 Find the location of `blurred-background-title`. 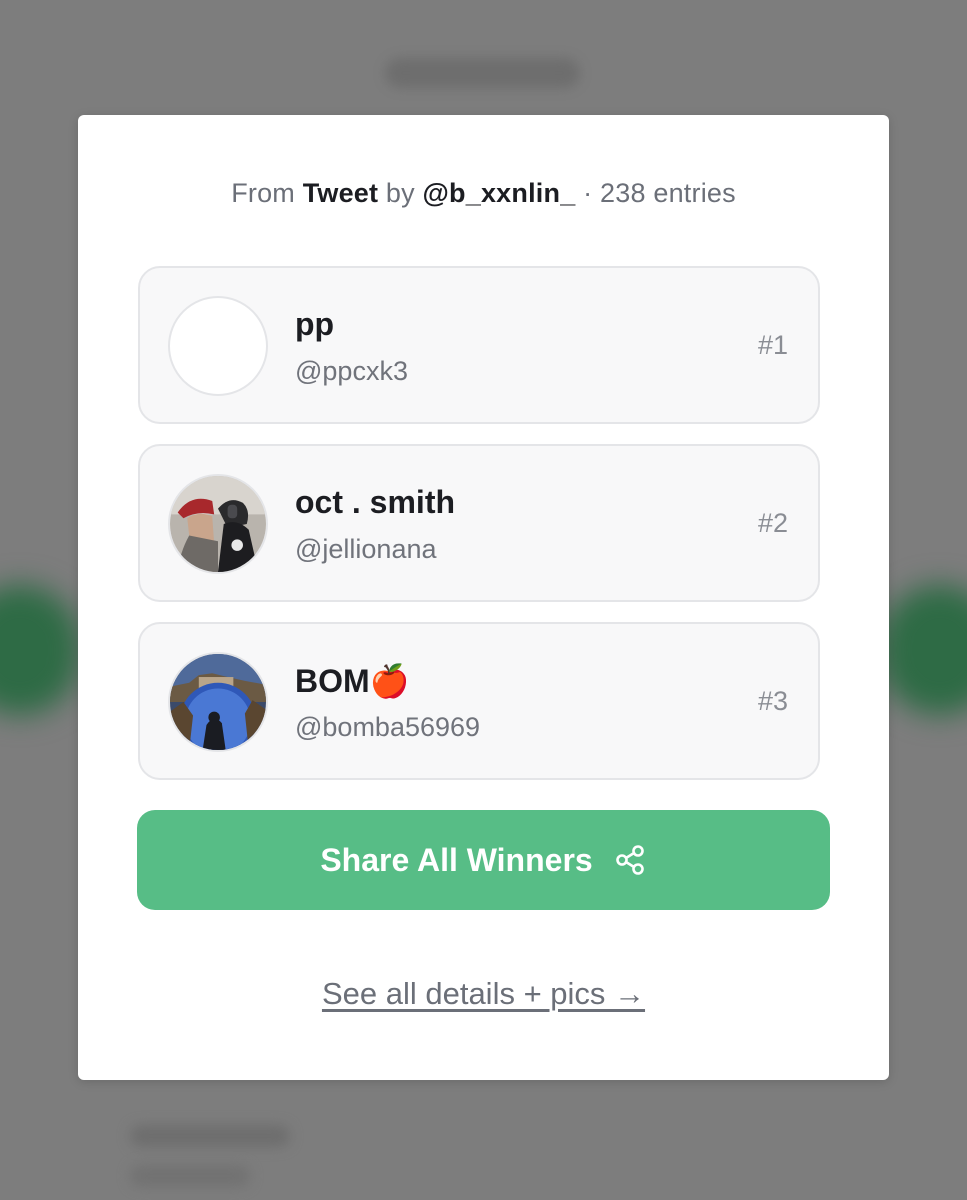

blurred-background-title is located at coordinates (482, 73).